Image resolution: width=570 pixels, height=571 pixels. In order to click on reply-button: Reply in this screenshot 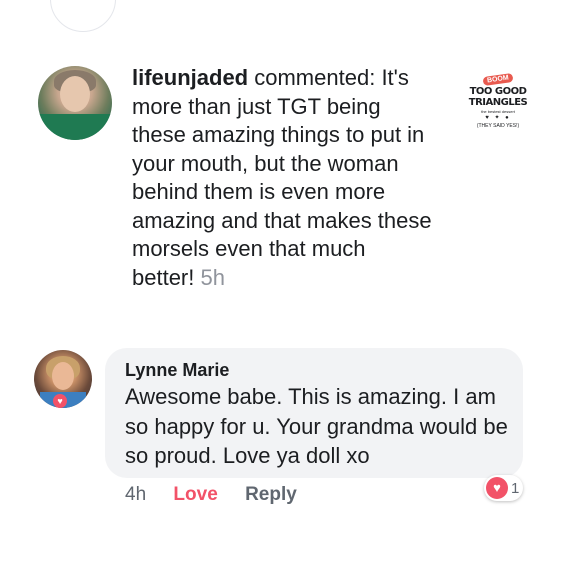, I will do `click(271, 494)`.